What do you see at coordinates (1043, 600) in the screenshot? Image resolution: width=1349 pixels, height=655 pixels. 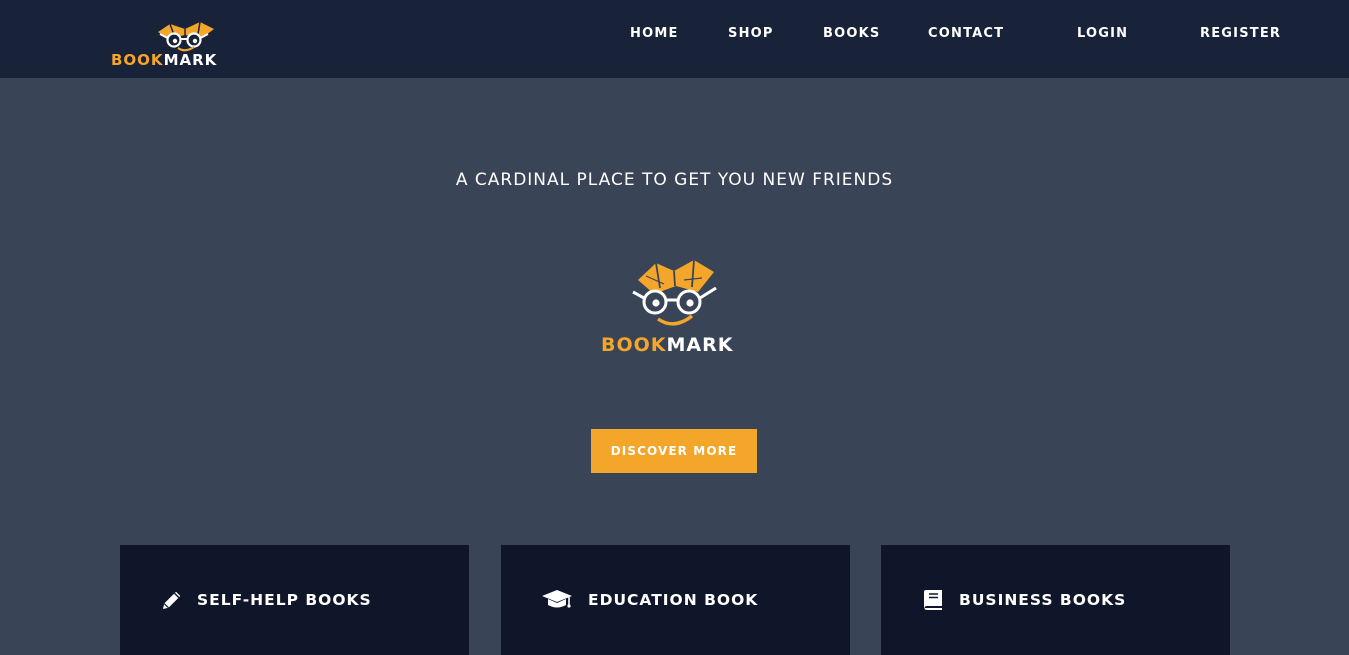 I see `category-label: BUSINESS BOOKS` at bounding box center [1043, 600].